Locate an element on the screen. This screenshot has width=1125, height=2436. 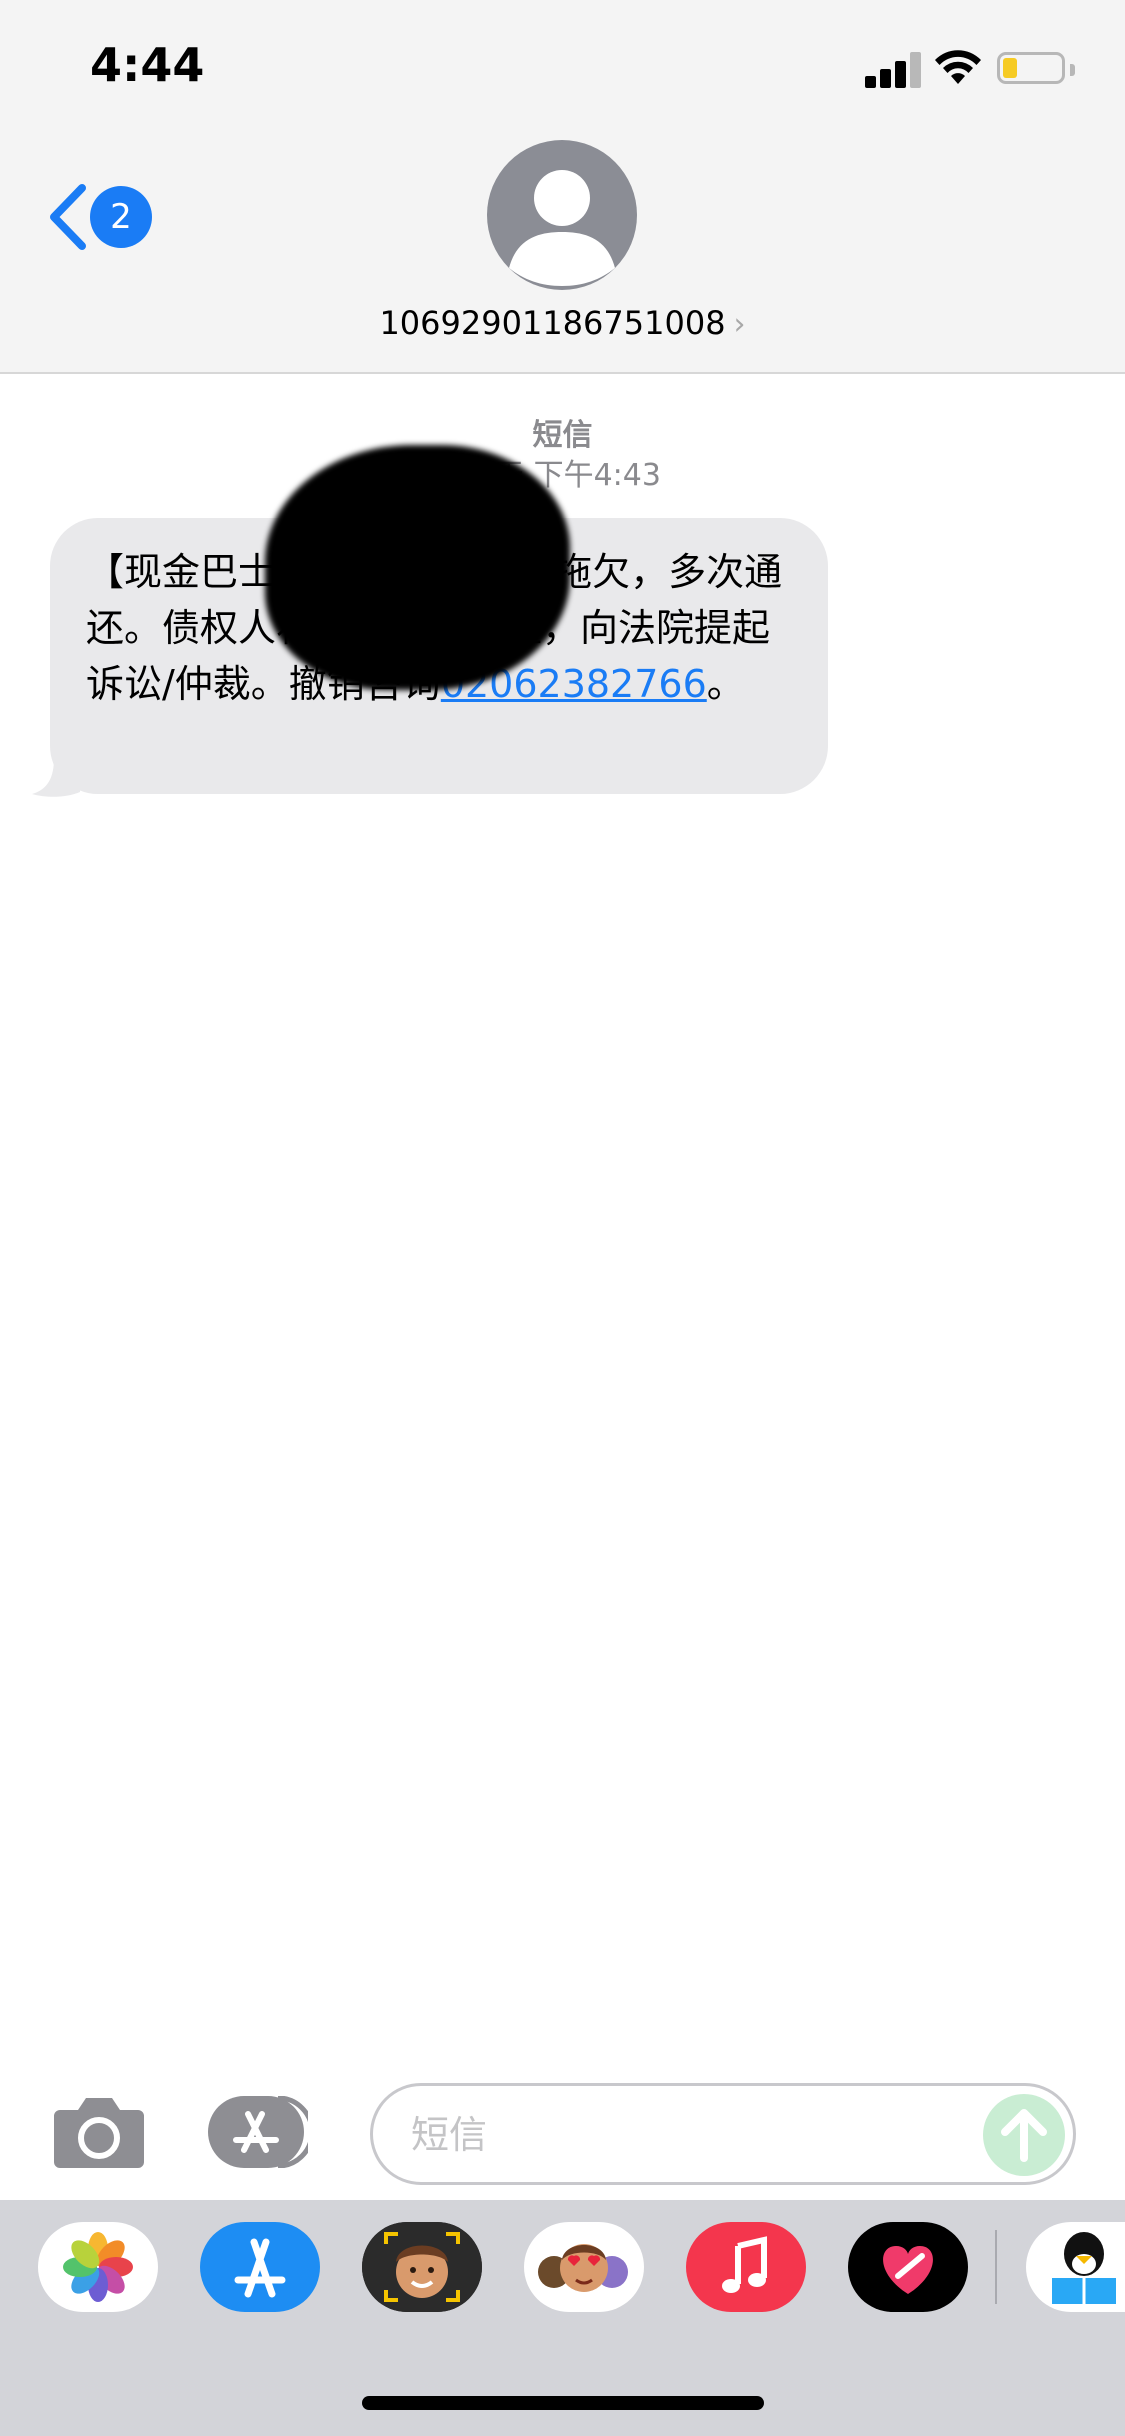
wifi-icon is located at coordinates (958, 67).